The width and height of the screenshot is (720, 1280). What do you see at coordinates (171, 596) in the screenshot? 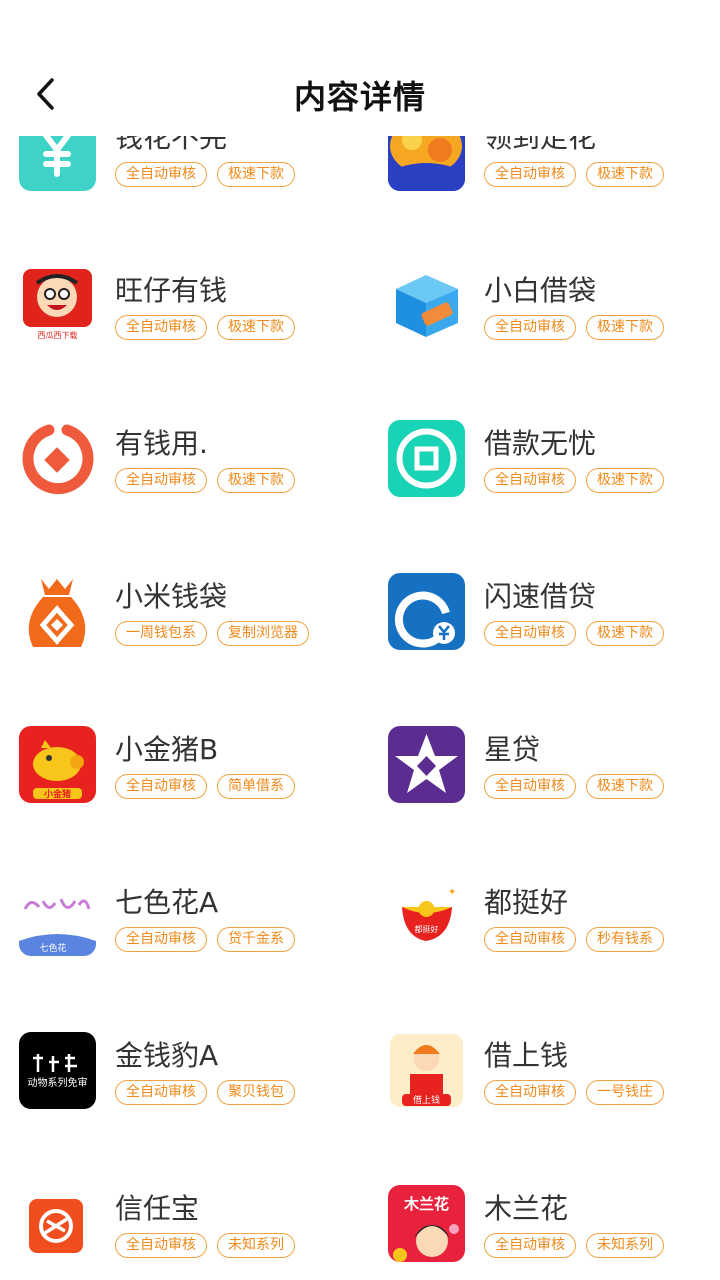
I see `app-name: 小米钱袋` at bounding box center [171, 596].